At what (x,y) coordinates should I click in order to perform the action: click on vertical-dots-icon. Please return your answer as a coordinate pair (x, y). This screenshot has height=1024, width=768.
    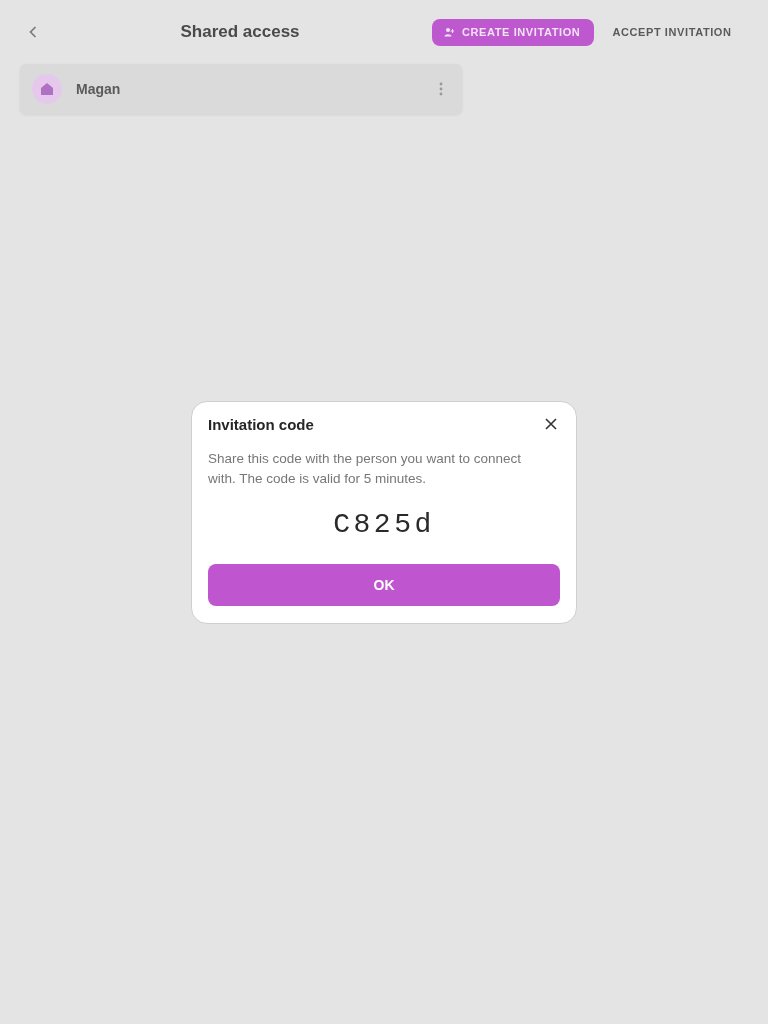
    Looking at the image, I should click on (441, 89).